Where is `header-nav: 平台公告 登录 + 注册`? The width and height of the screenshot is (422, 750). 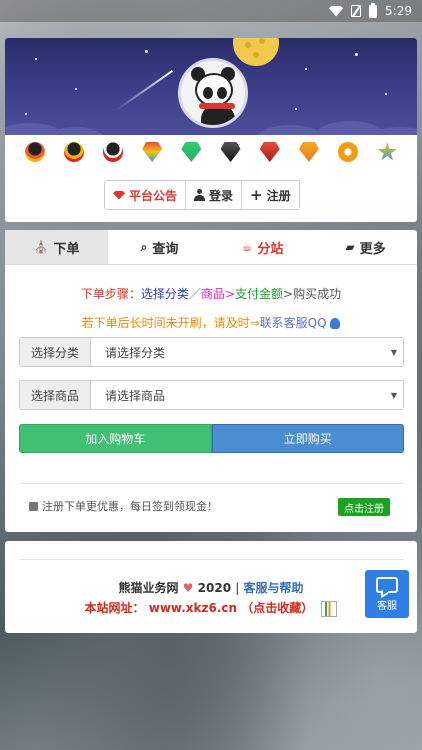
header-nav: 平台公告 登录 + 注册 is located at coordinates (202, 195).